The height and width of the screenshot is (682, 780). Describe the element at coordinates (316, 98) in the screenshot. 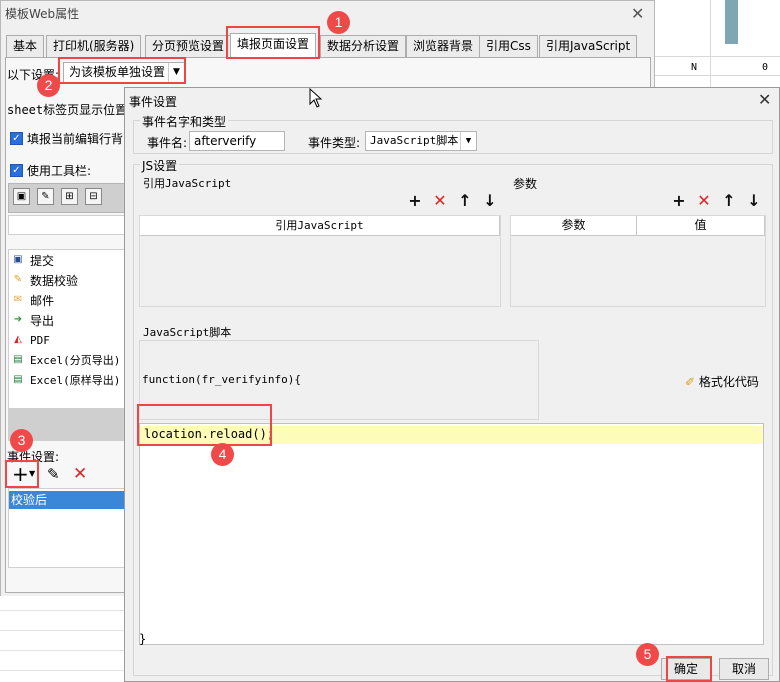

I see `mouse-cursor-icon` at that location.